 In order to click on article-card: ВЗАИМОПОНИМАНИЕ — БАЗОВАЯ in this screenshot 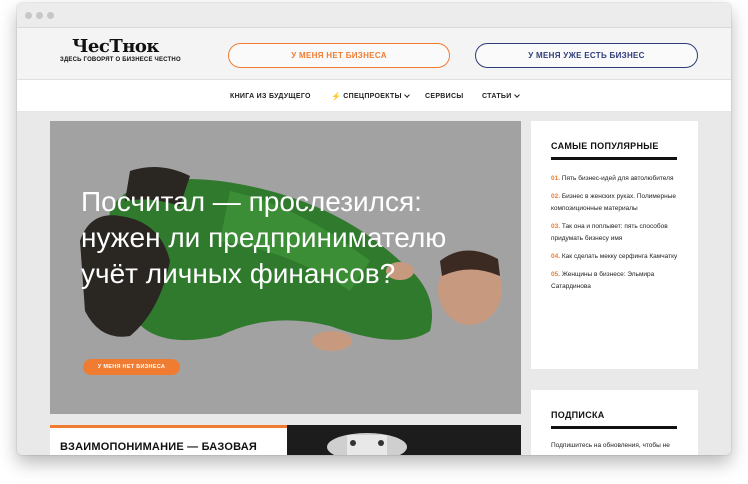, I will do `click(168, 440)`.